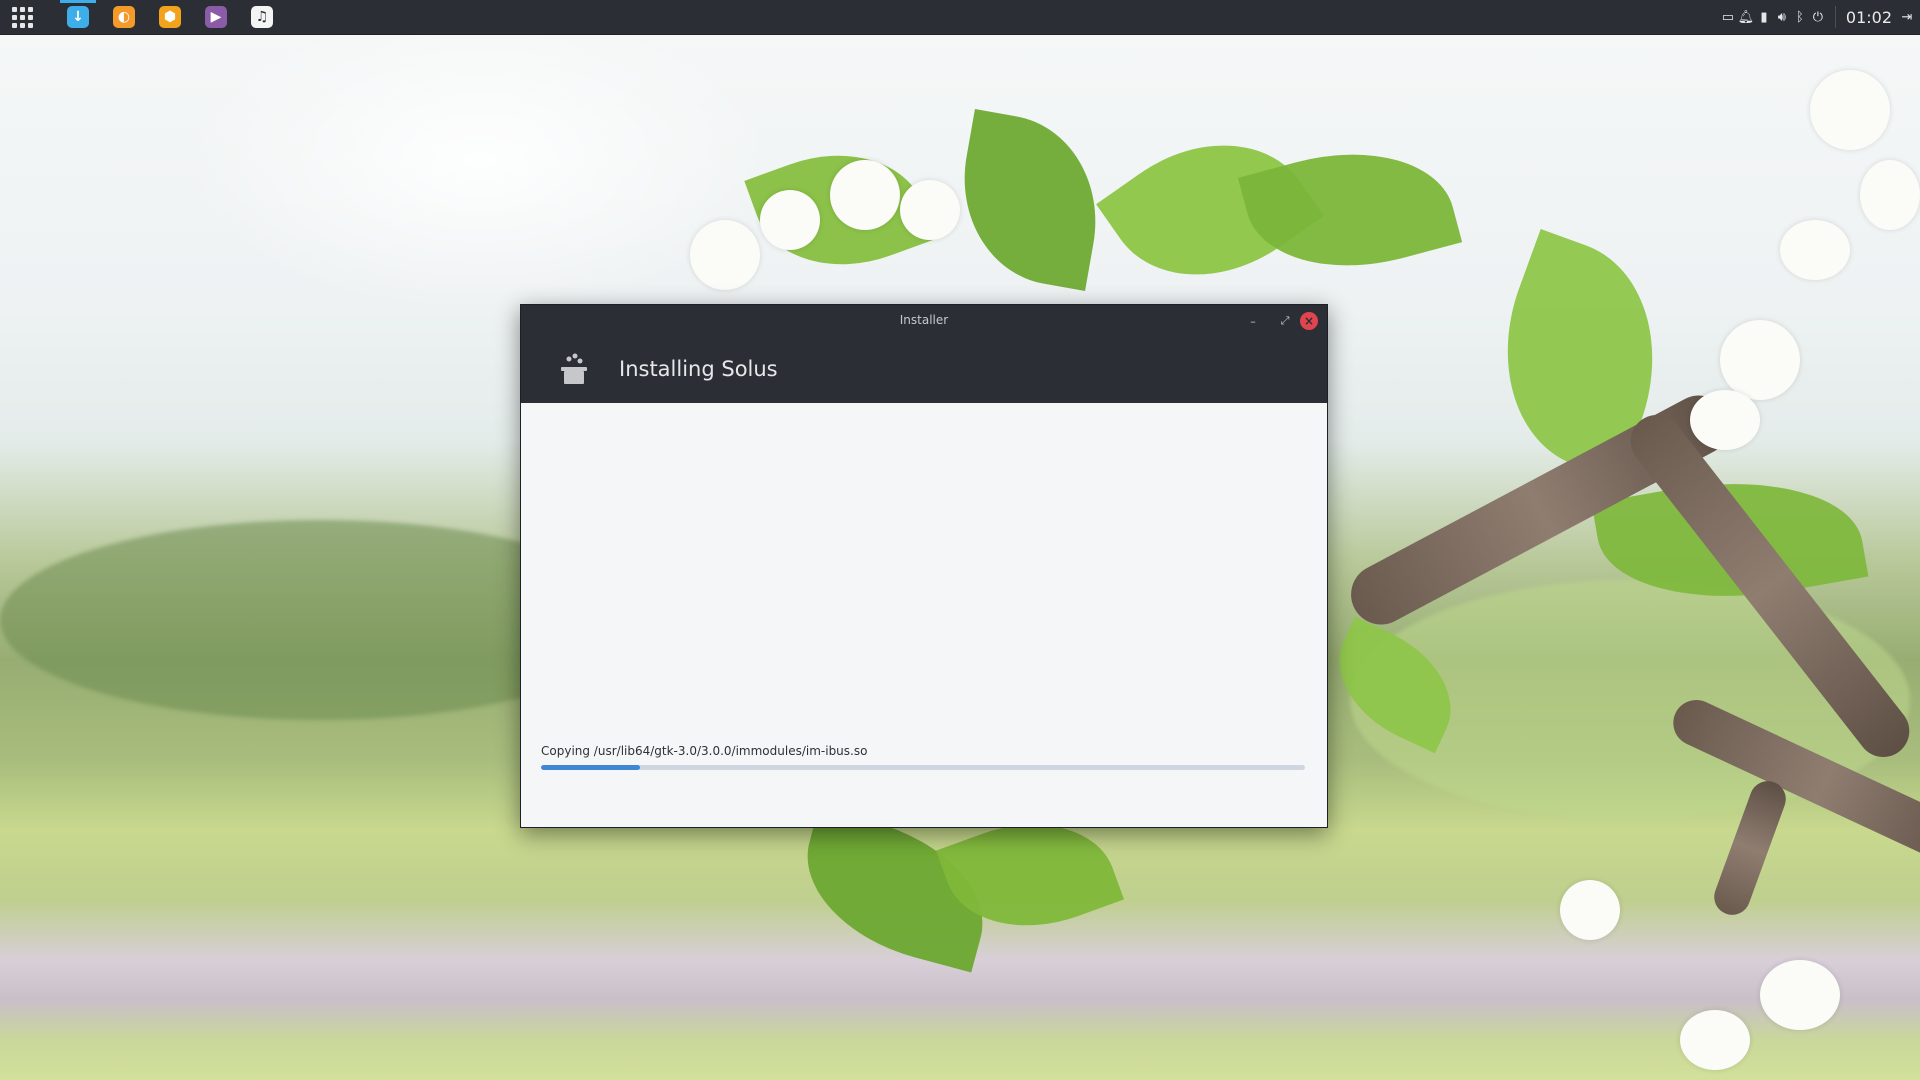 The height and width of the screenshot is (1080, 1920). I want to click on installer-task: ↓, so click(78, 17).